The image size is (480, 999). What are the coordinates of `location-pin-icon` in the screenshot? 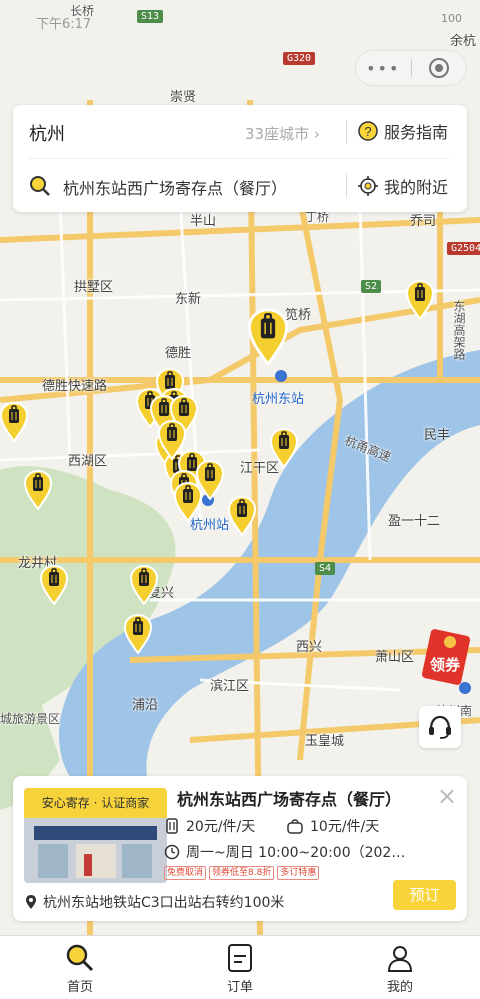 It's located at (31, 902).